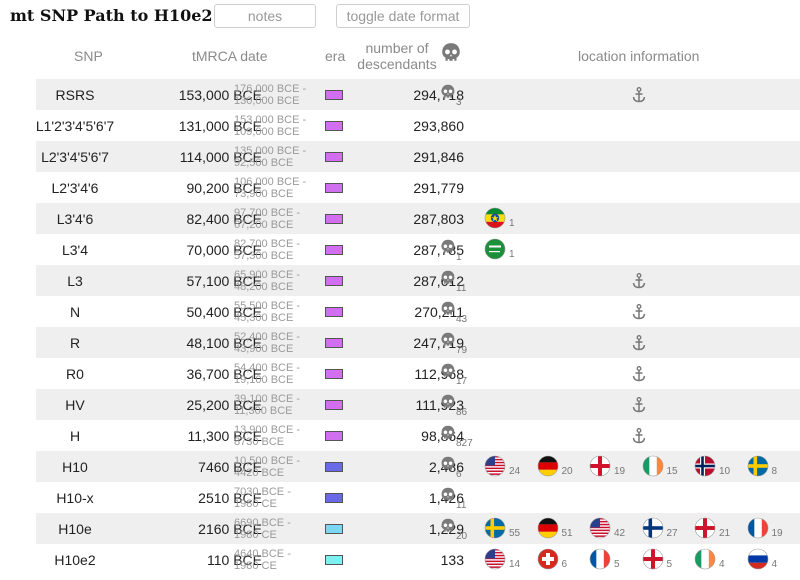 Image resolution: width=800 pixels, height=580 pixels. What do you see at coordinates (620, 533) in the screenshot?
I see `flag-count: 42` at bounding box center [620, 533].